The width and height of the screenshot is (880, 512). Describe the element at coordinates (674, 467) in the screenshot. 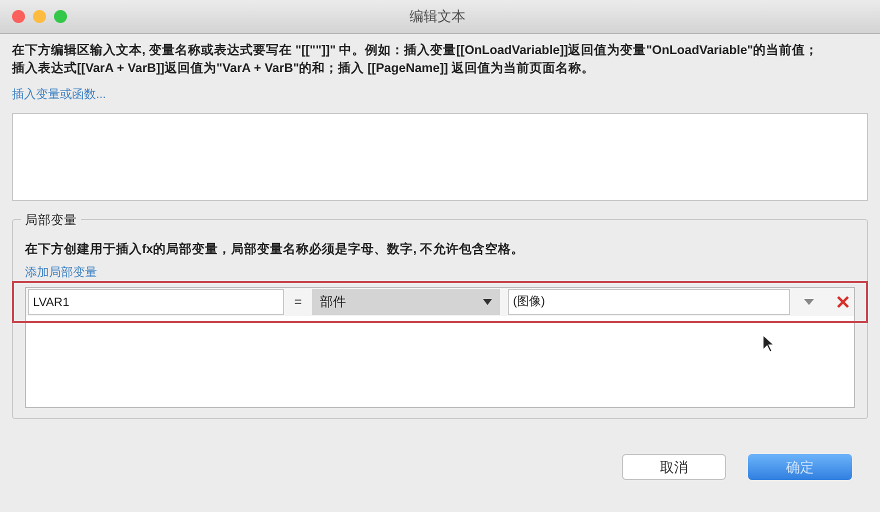

I see `cancel-button: 取消` at that location.